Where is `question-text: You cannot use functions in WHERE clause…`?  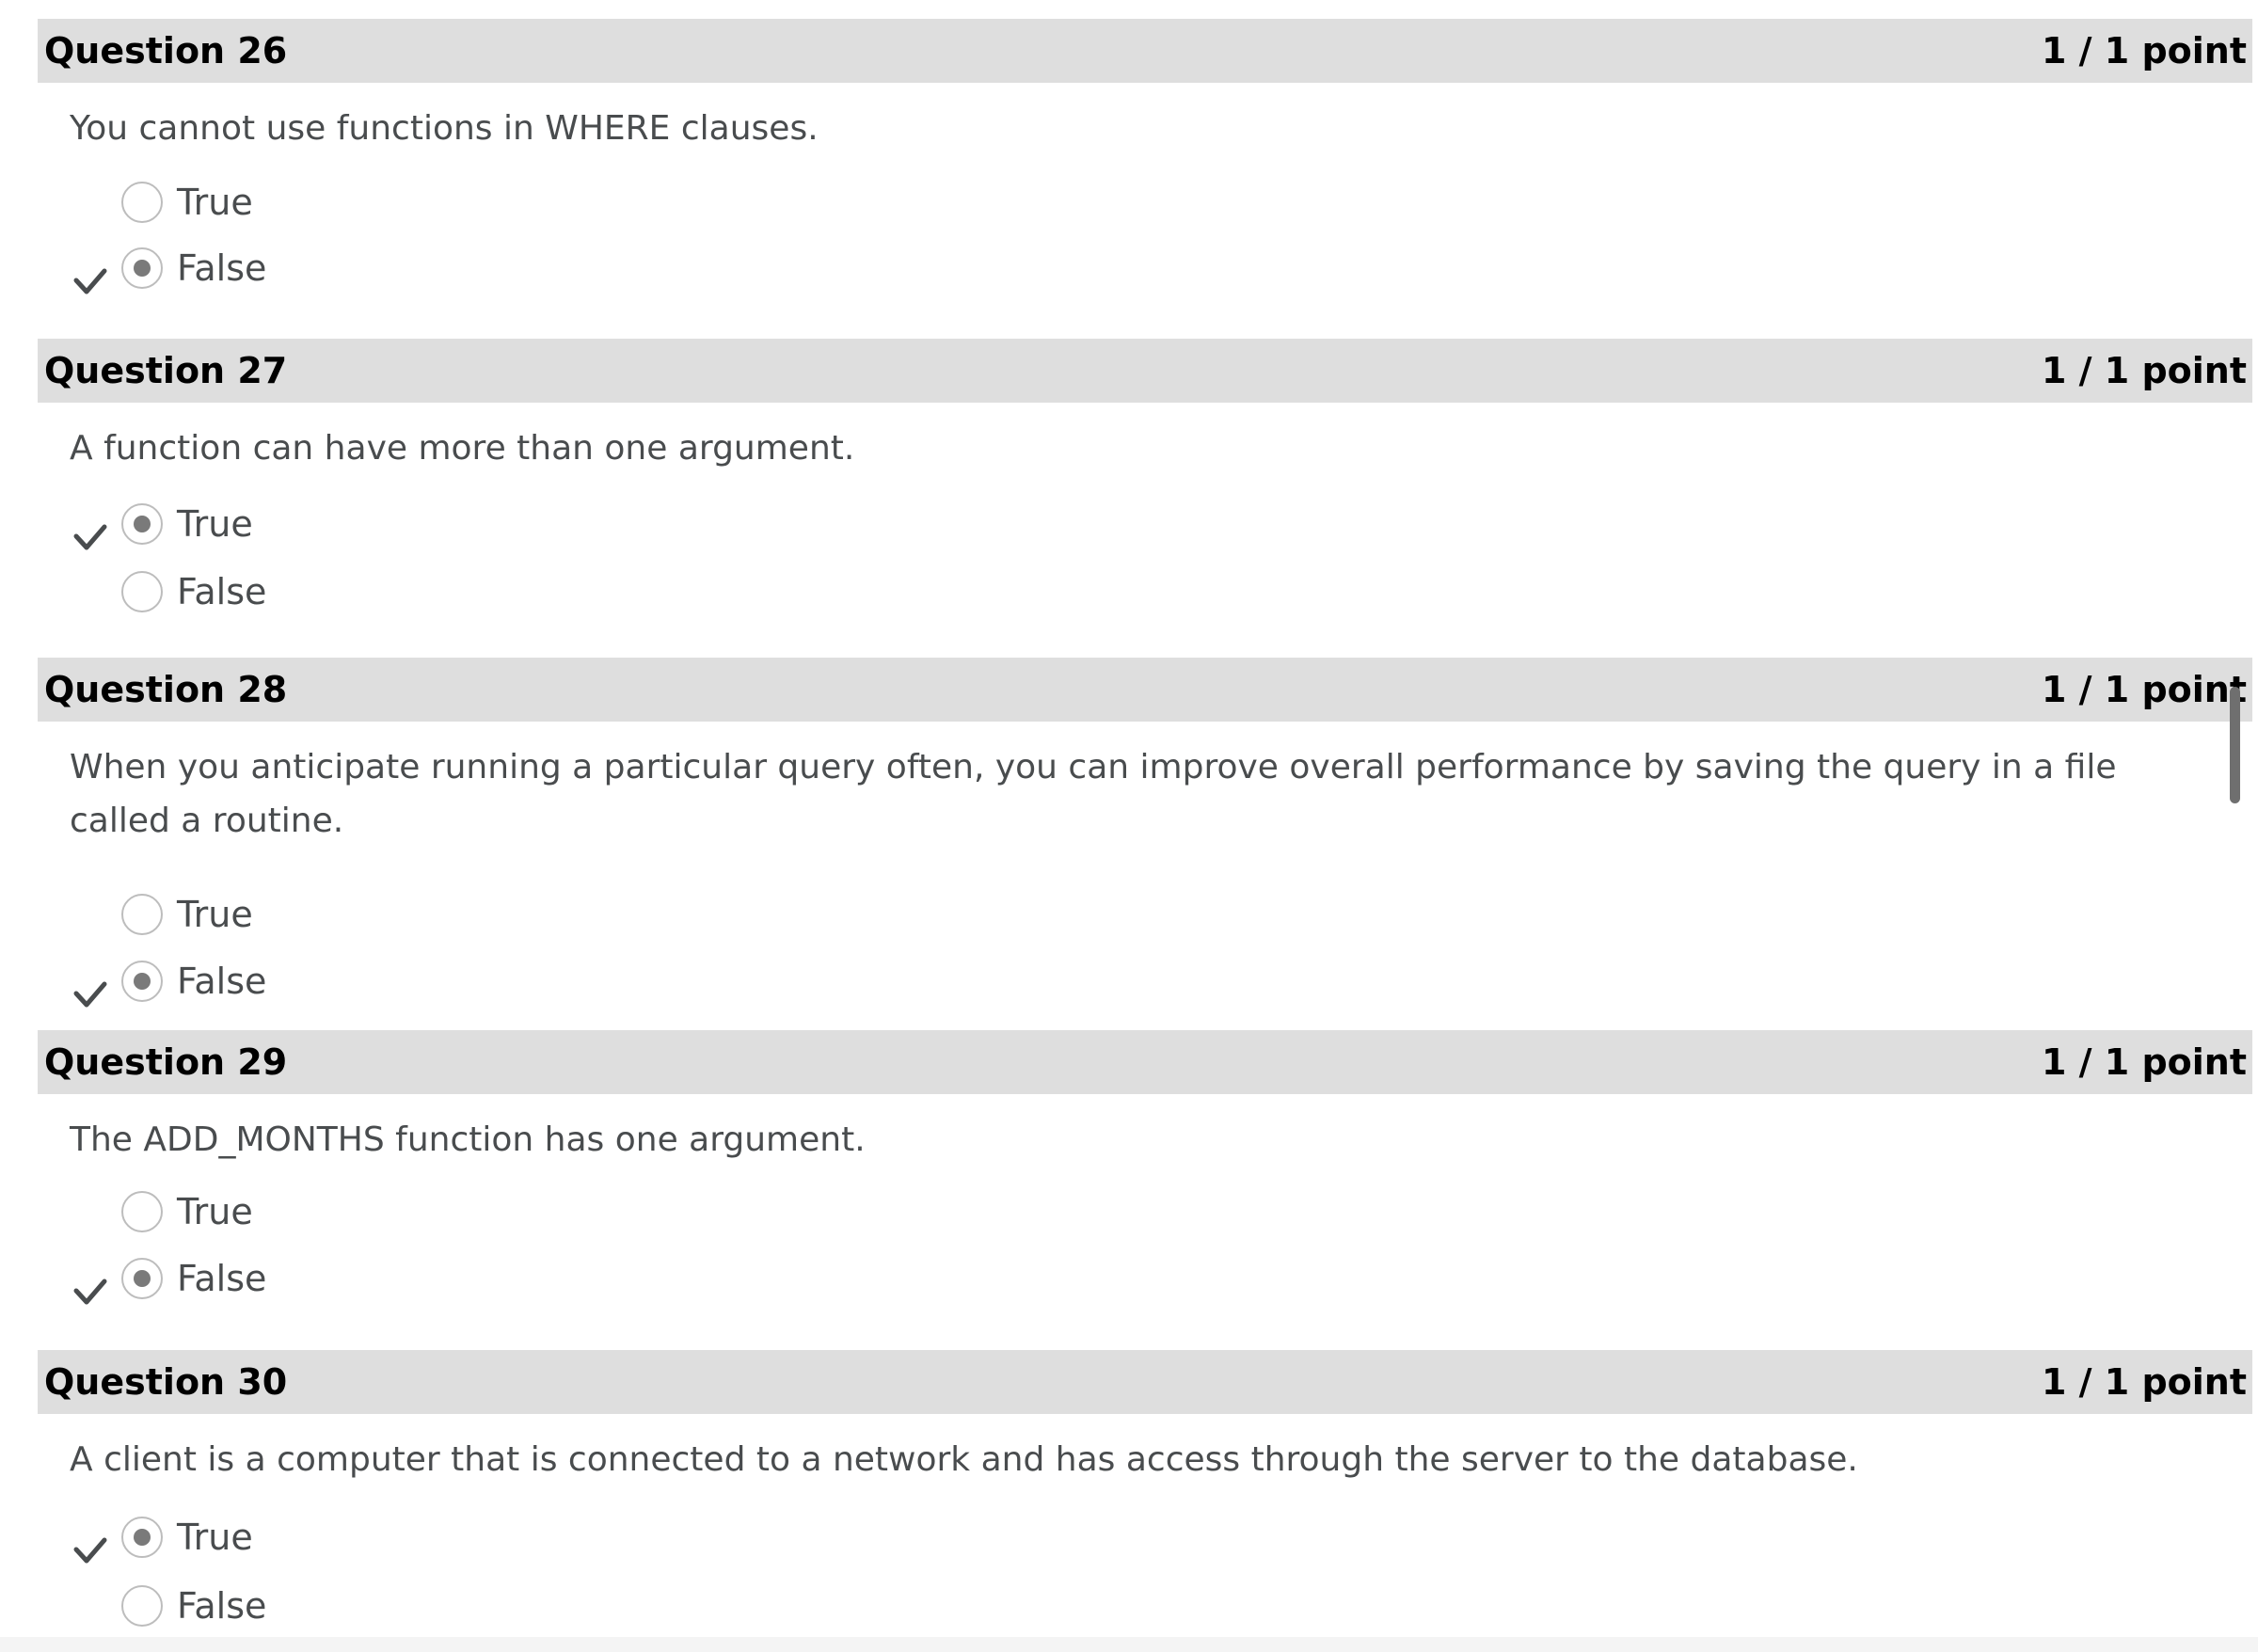
question-text: You cannot use functions in WHERE clause… is located at coordinates (444, 128).